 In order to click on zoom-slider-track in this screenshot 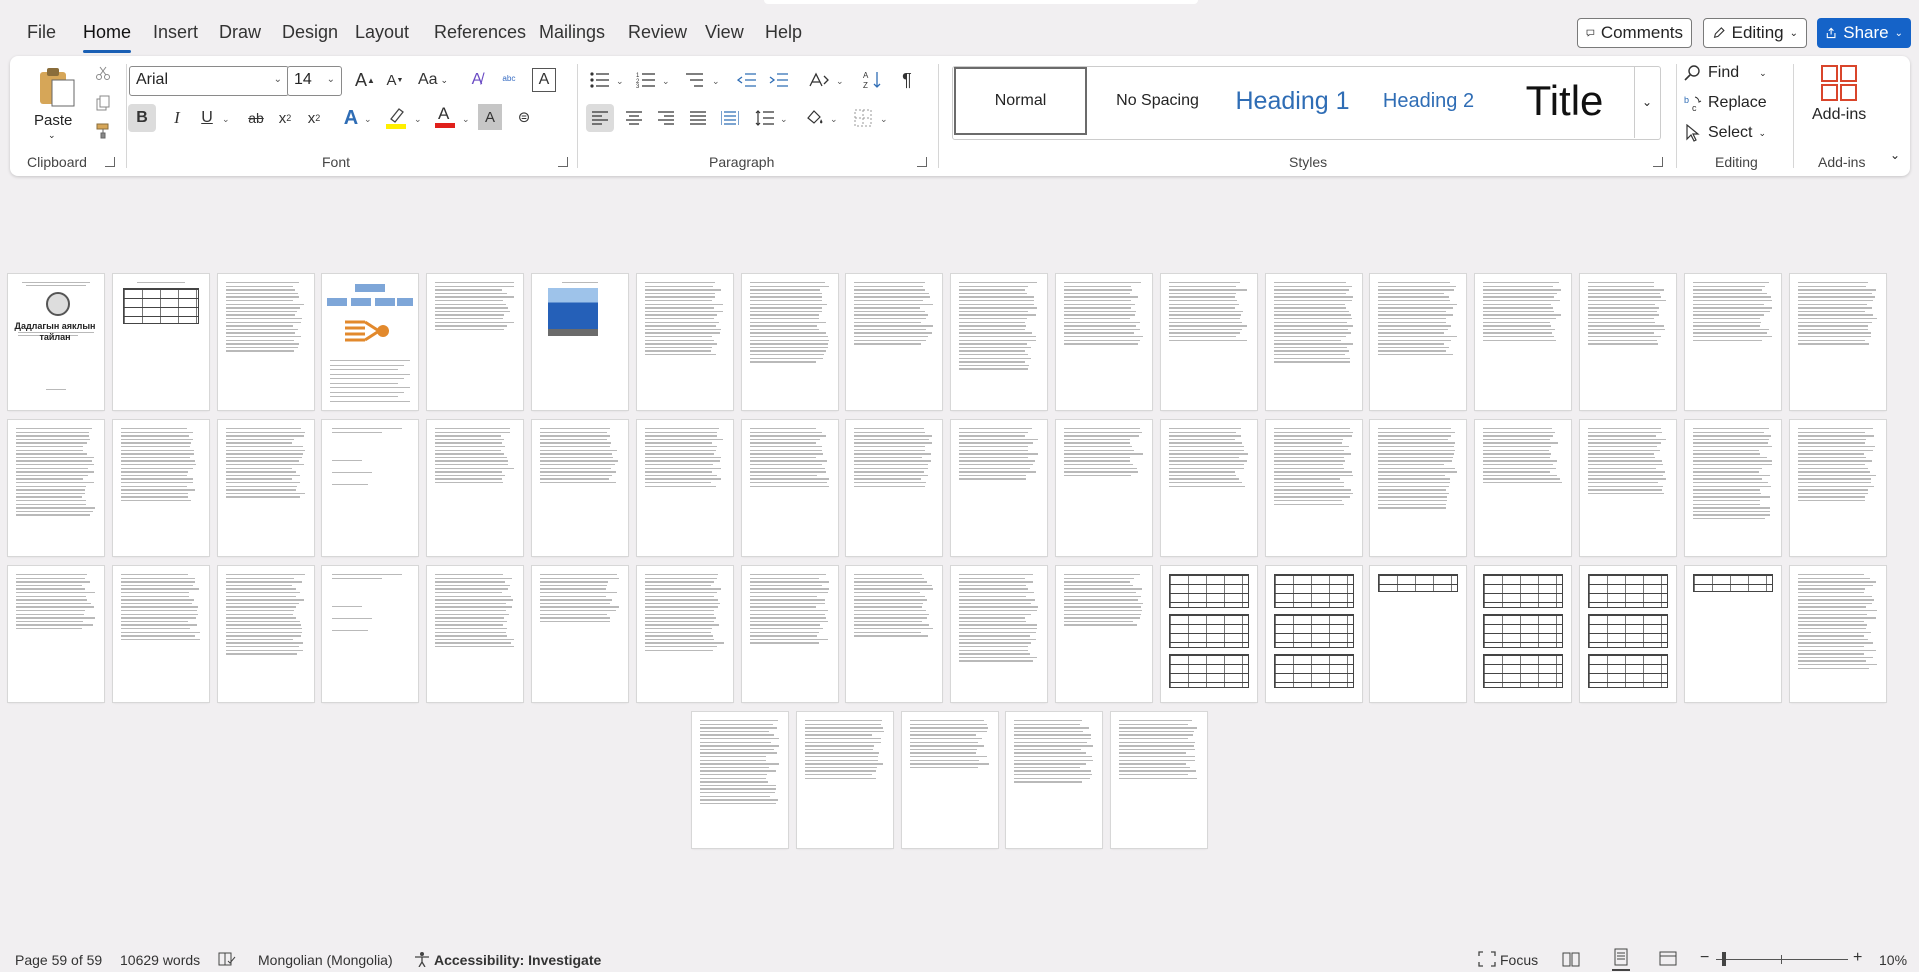, I will do `click(1782, 959)`.